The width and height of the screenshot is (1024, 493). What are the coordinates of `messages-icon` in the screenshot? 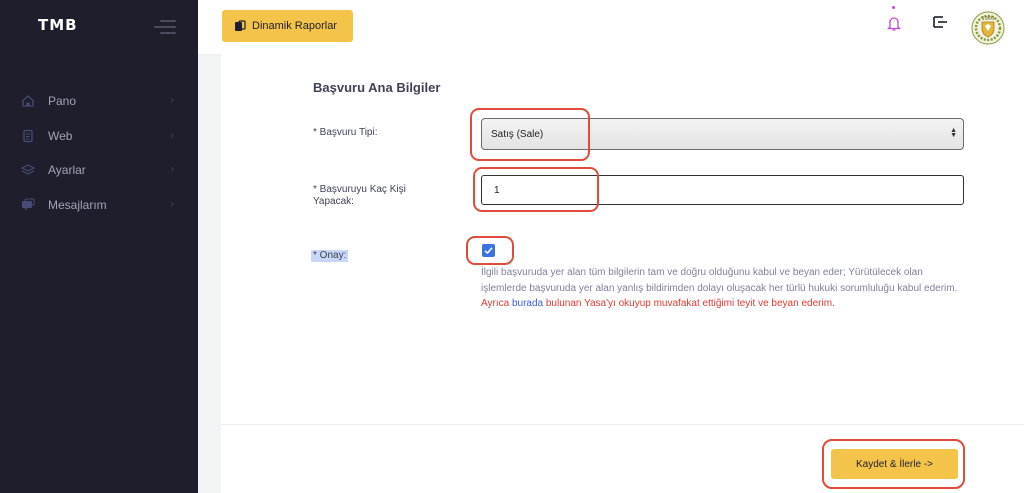 It's located at (28, 205).